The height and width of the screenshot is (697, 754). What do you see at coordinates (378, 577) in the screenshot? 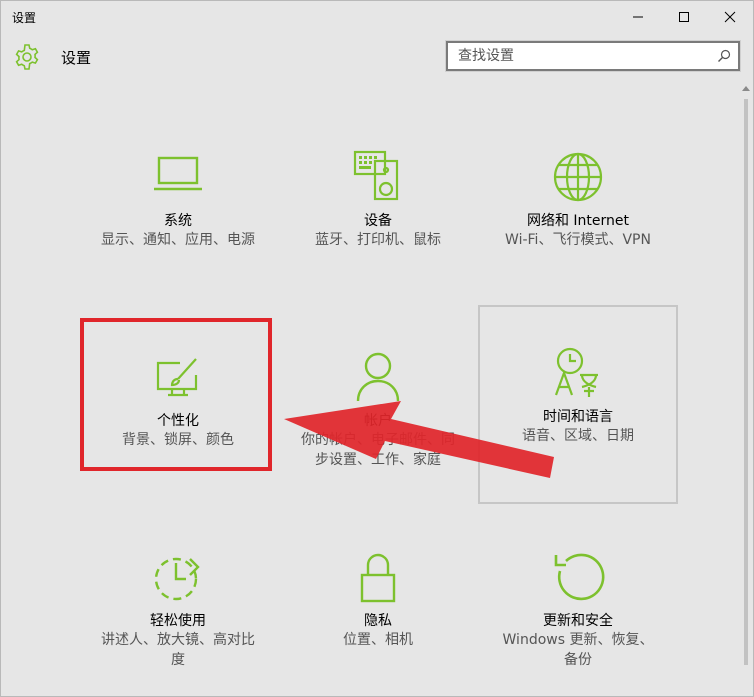
I see `lock-icon` at bounding box center [378, 577].